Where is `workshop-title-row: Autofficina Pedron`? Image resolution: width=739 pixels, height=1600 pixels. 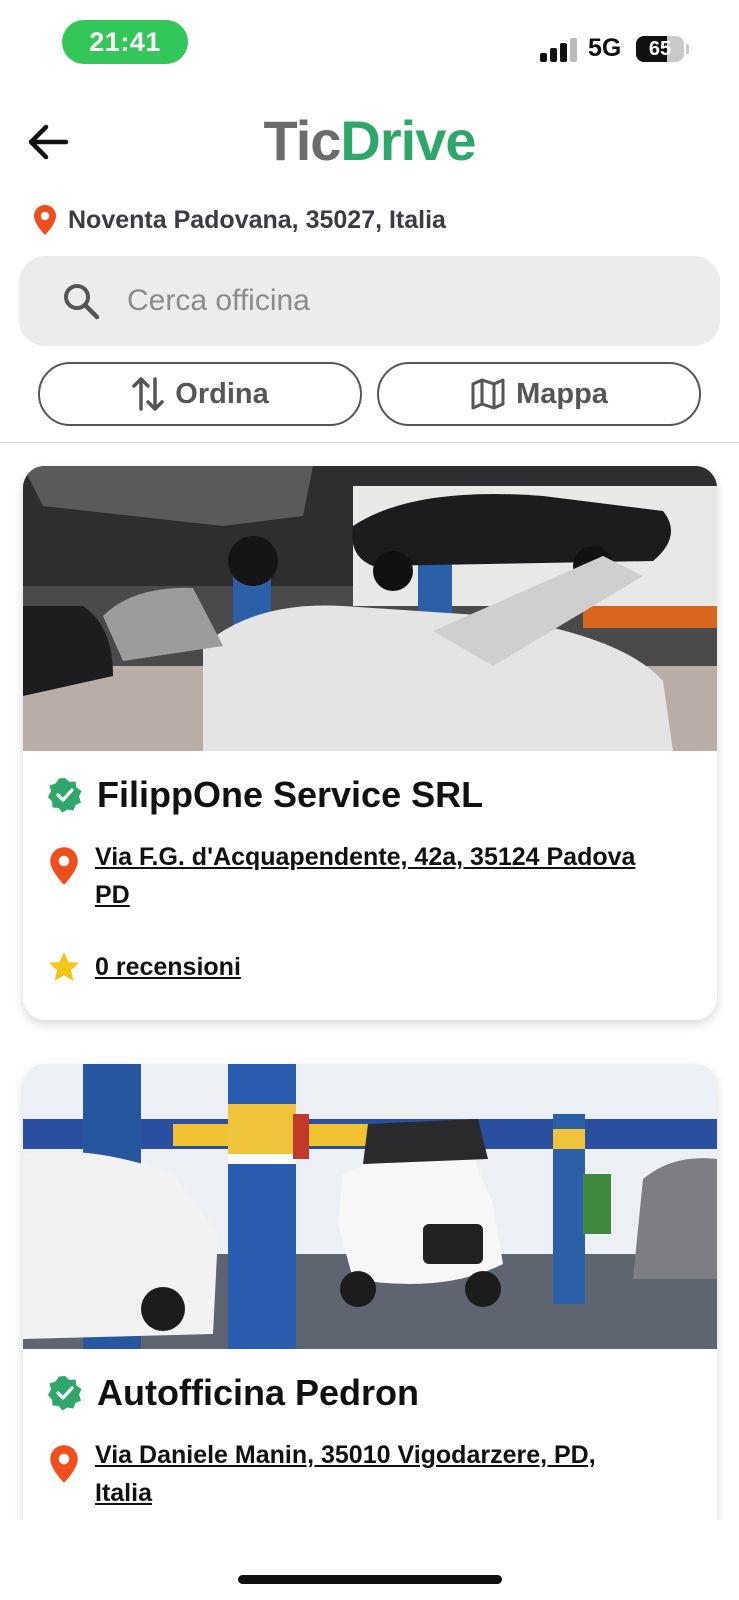
workshop-title-row: Autofficina Pedron is located at coordinates (233, 1393).